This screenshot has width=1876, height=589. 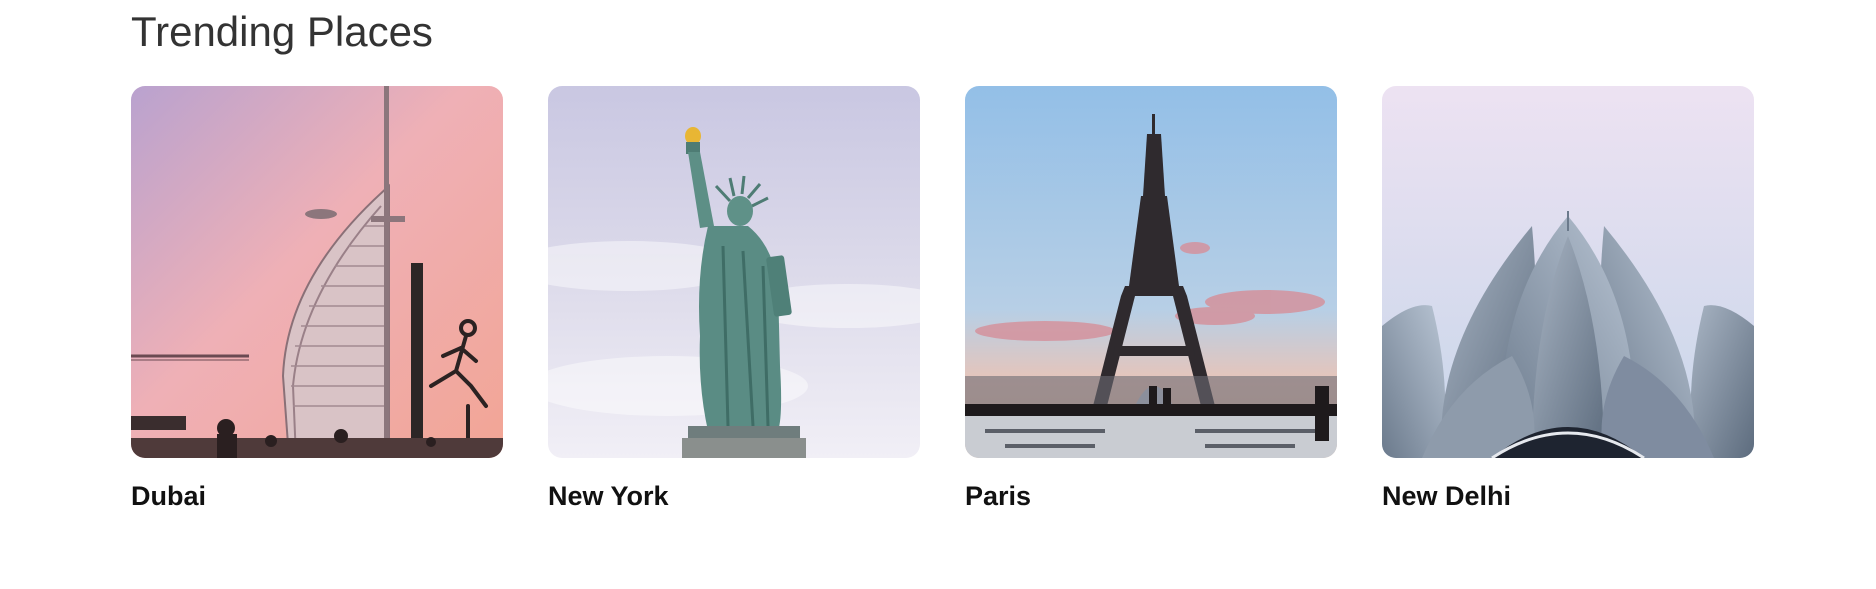 I want to click on place-name: New York, so click(x=734, y=496).